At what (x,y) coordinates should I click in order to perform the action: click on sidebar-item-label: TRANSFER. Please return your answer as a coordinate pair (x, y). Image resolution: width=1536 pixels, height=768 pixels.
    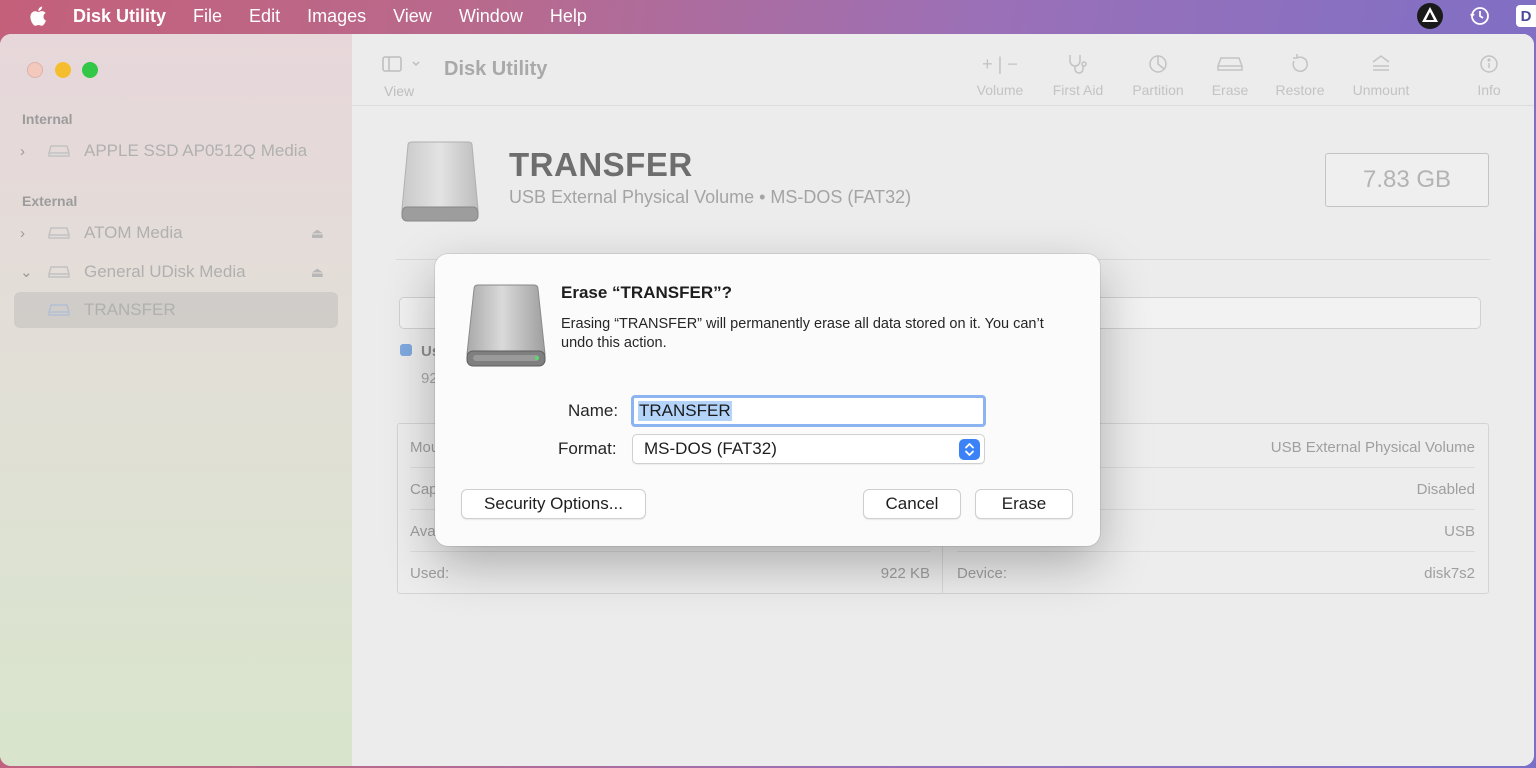
    Looking at the image, I should click on (130, 309).